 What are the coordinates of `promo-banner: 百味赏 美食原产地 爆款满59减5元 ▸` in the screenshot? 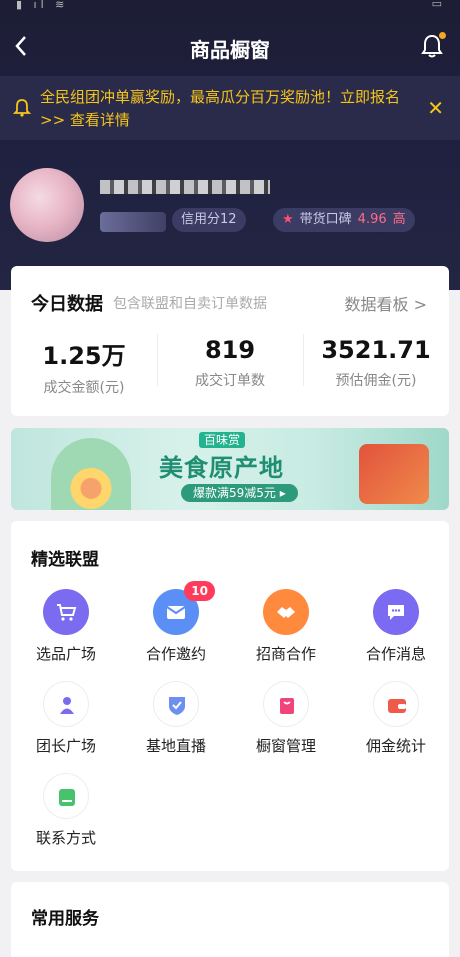 It's located at (230, 469).